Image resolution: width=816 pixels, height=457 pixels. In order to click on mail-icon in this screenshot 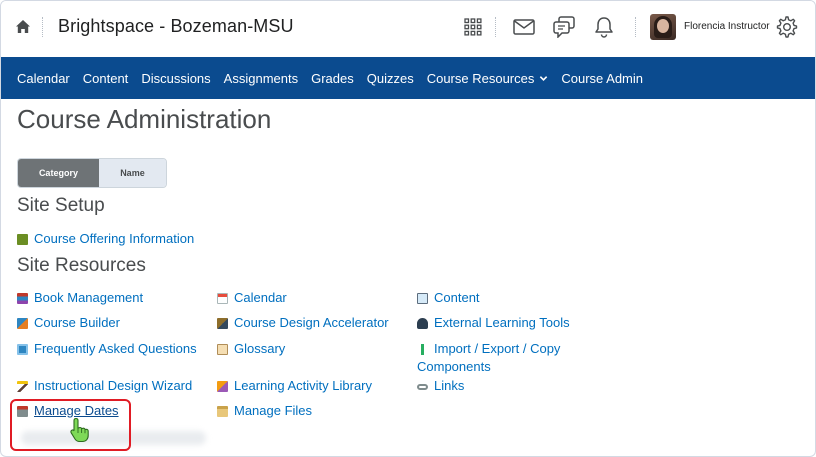, I will do `click(524, 27)`.